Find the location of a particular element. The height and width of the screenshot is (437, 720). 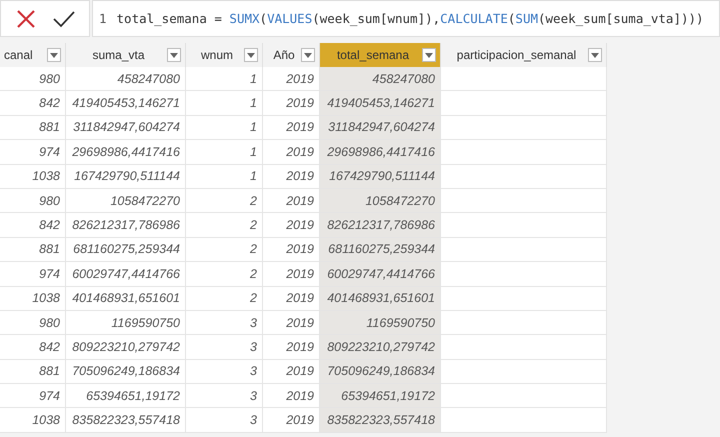

close-icon is located at coordinates (26, 18).